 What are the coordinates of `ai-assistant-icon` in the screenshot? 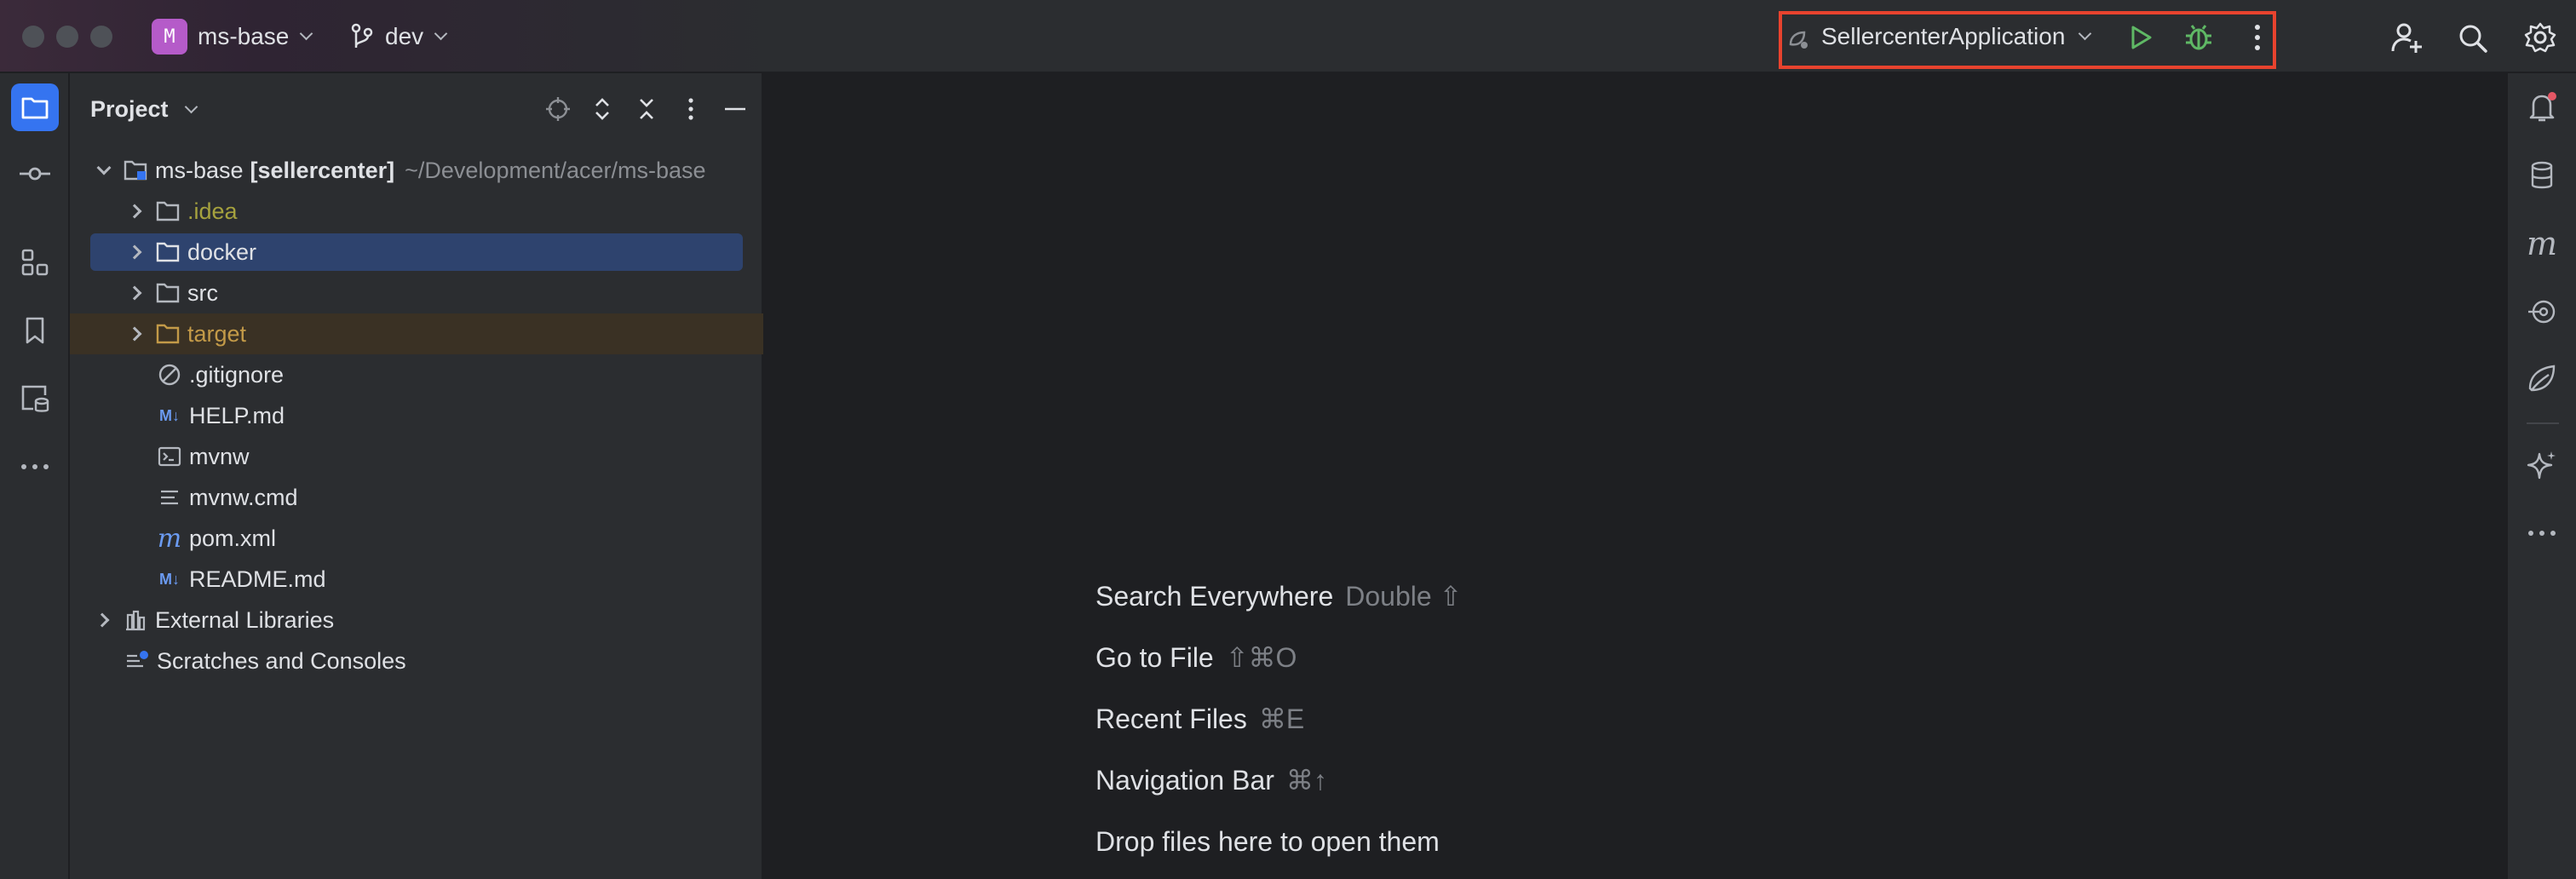 It's located at (2542, 465).